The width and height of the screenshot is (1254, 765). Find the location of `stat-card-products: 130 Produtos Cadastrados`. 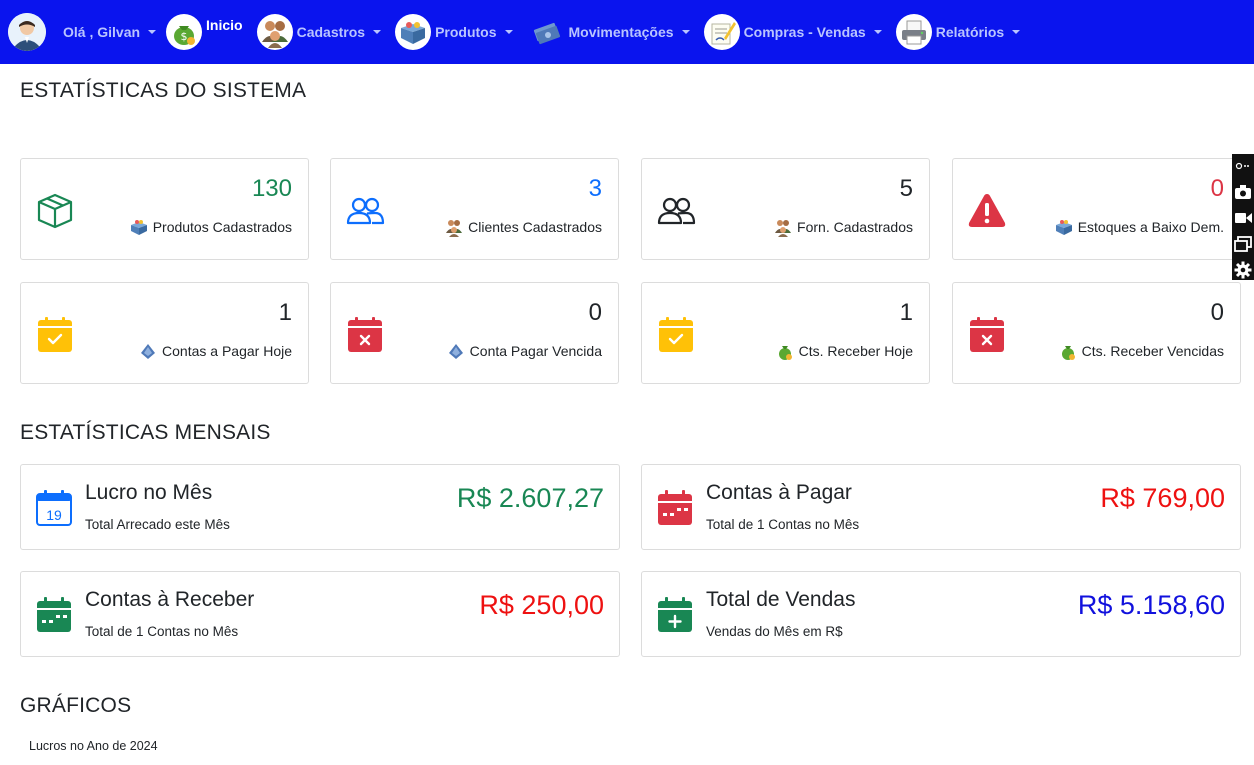

stat-card-products: 130 Produtos Cadastrados is located at coordinates (164, 209).